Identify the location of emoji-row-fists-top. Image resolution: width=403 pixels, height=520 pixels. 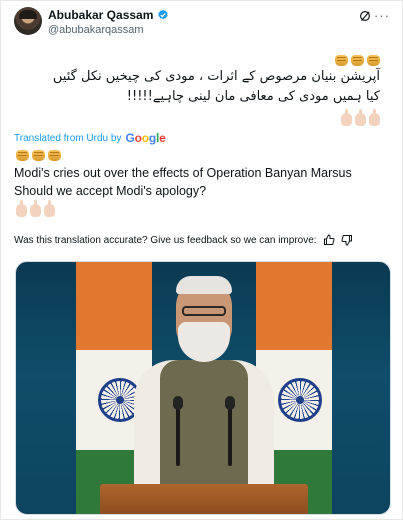
(357, 60).